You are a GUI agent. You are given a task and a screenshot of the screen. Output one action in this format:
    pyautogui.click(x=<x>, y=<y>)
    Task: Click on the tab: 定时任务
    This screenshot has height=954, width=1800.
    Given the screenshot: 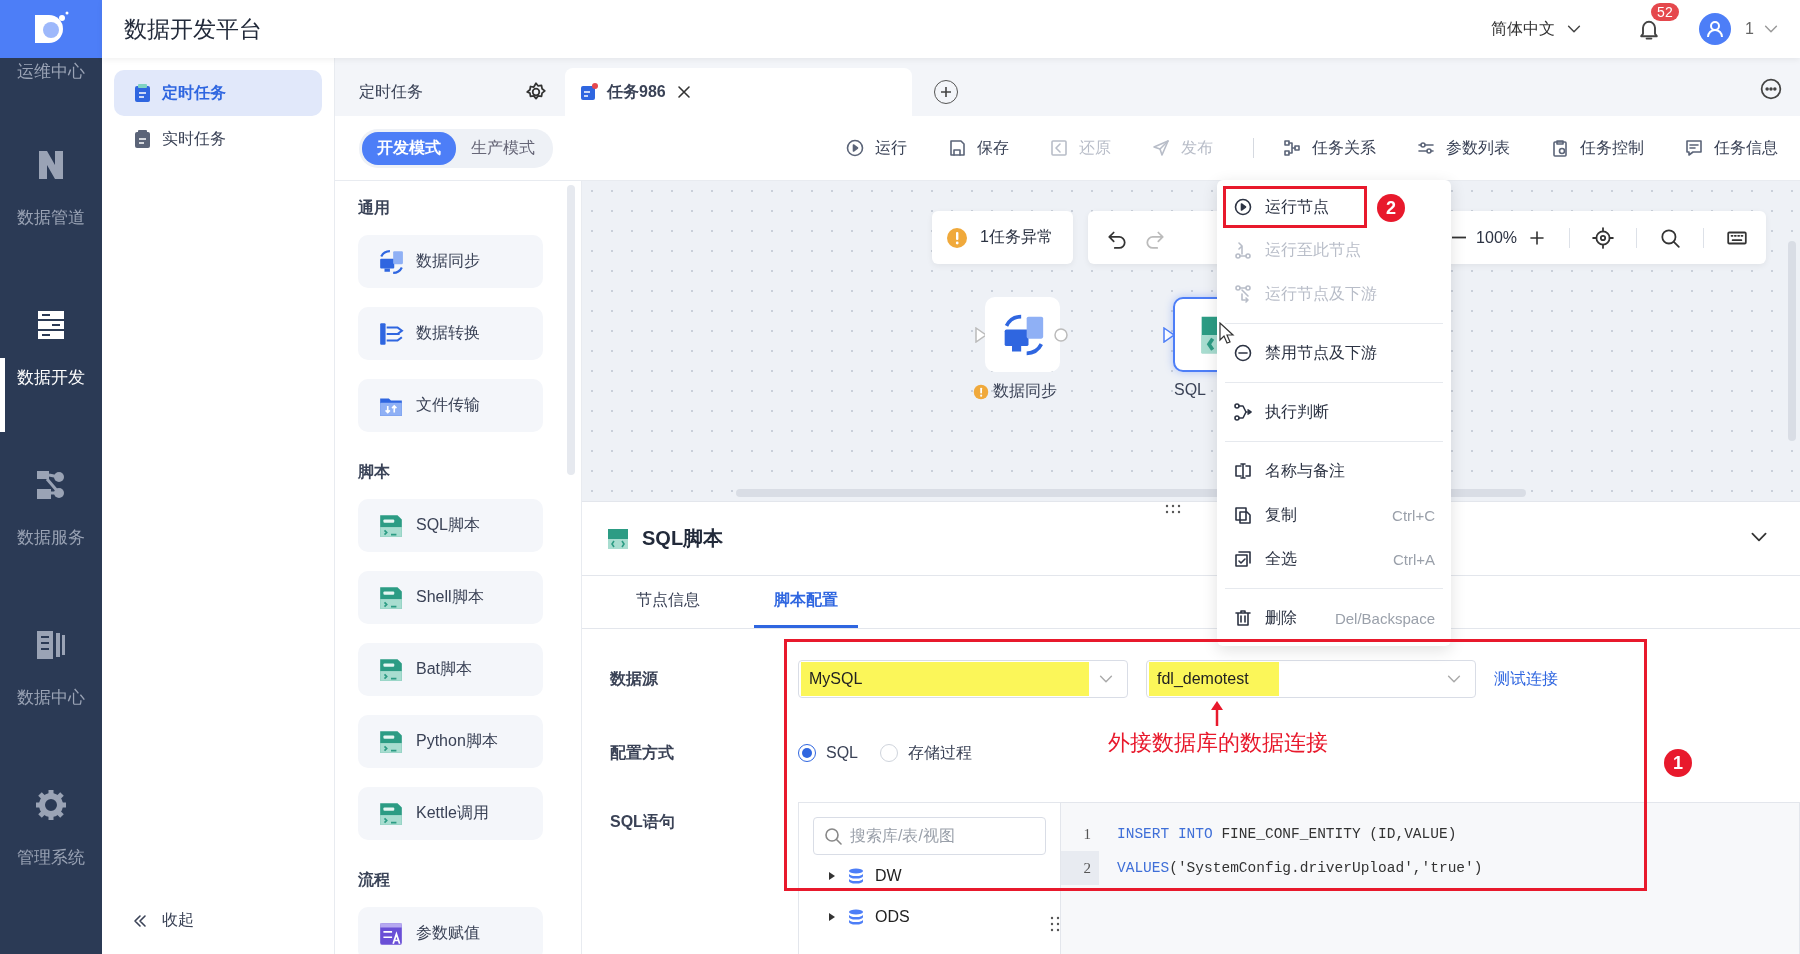 What is the action you would take?
    pyautogui.click(x=450, y=92)
    